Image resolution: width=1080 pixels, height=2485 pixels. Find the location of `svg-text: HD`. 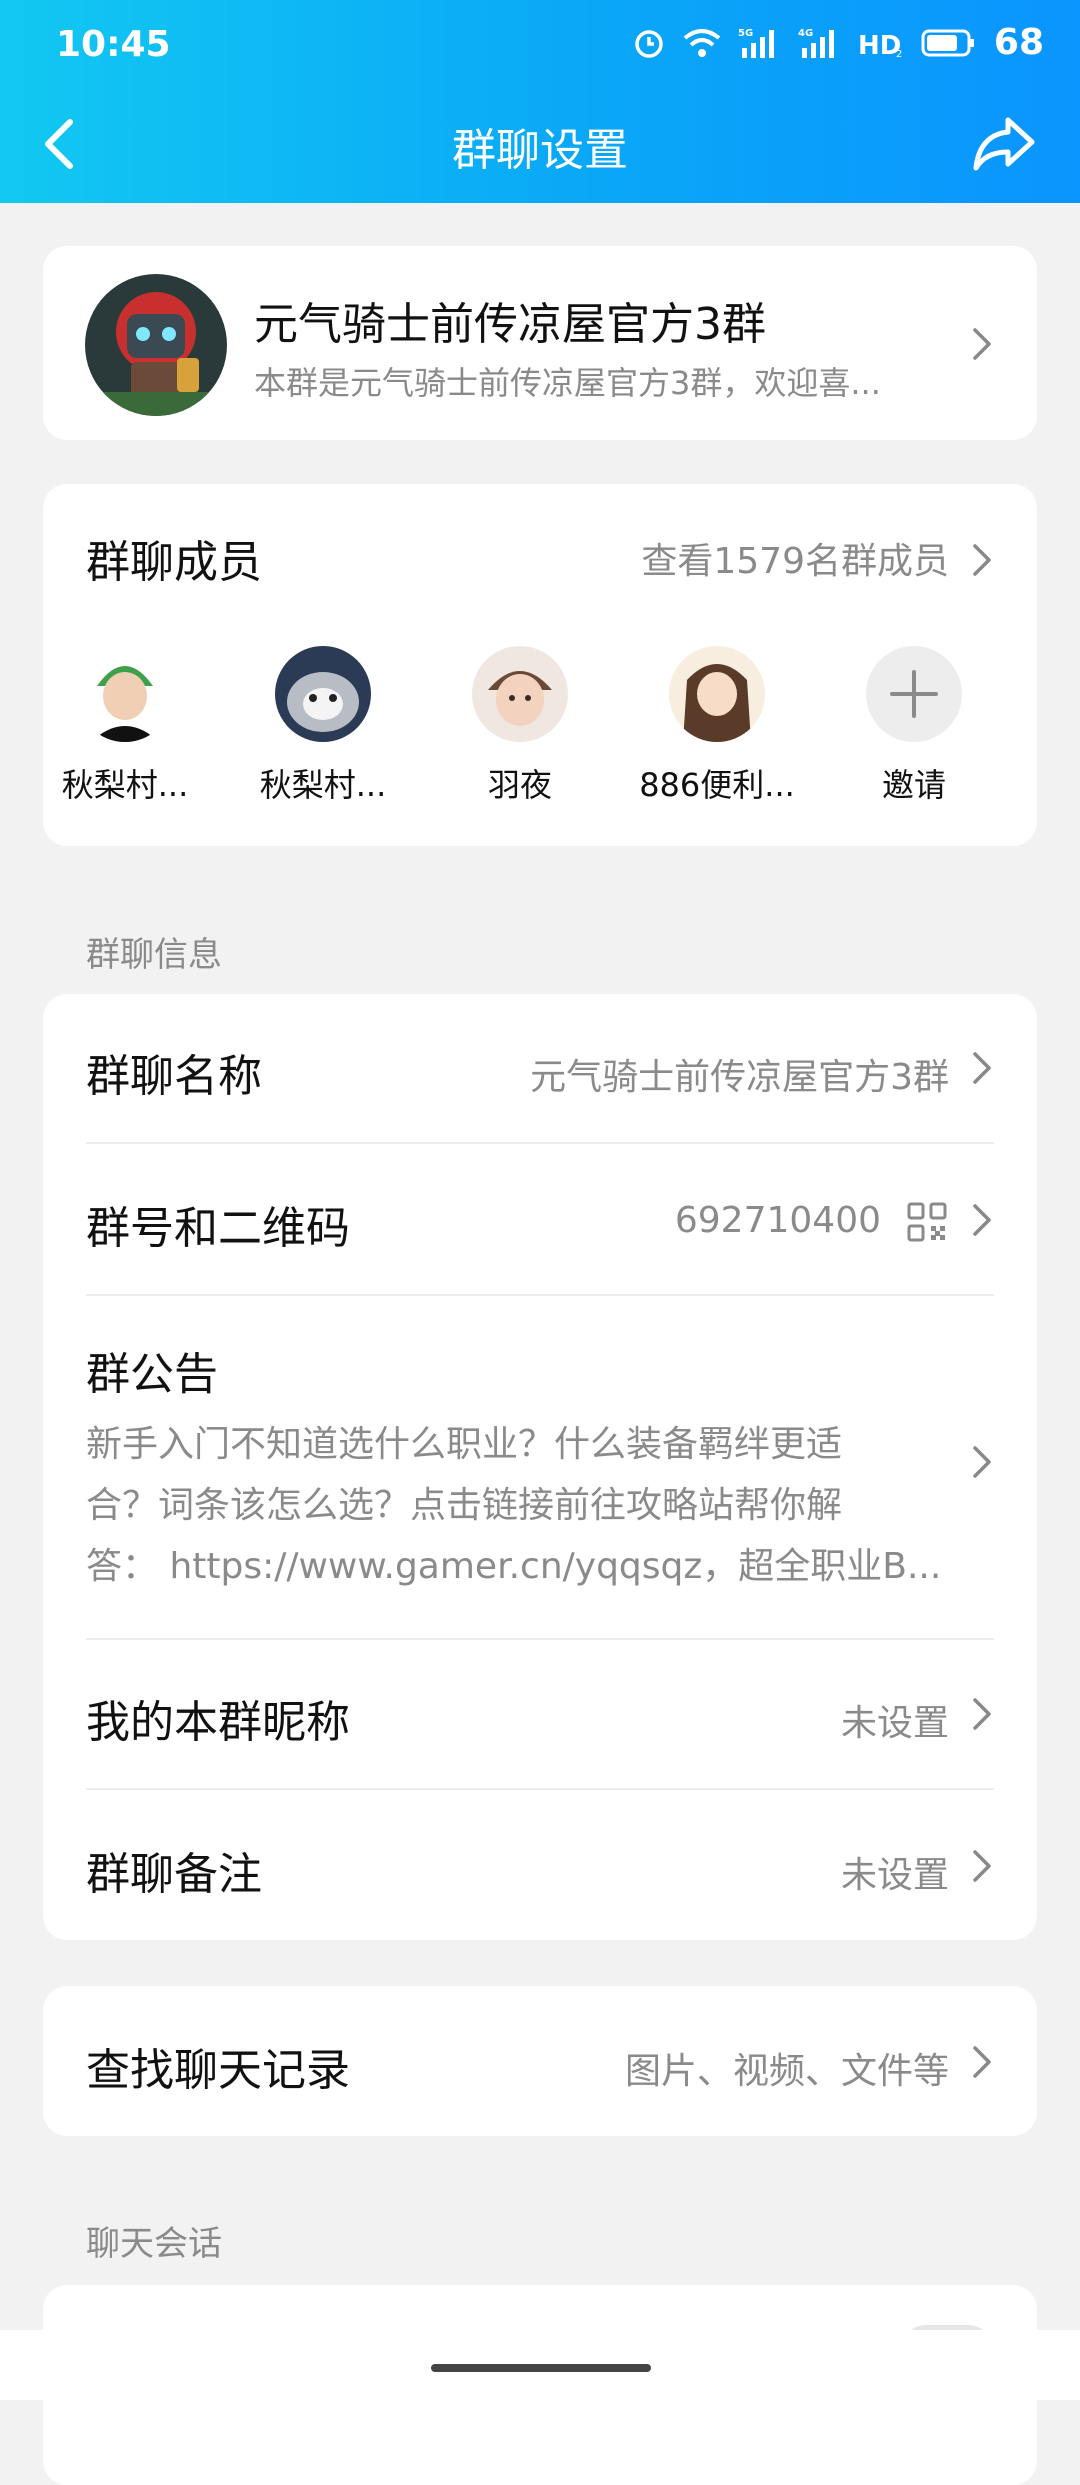

svg-text: HD is located at coordinates (879, 45).